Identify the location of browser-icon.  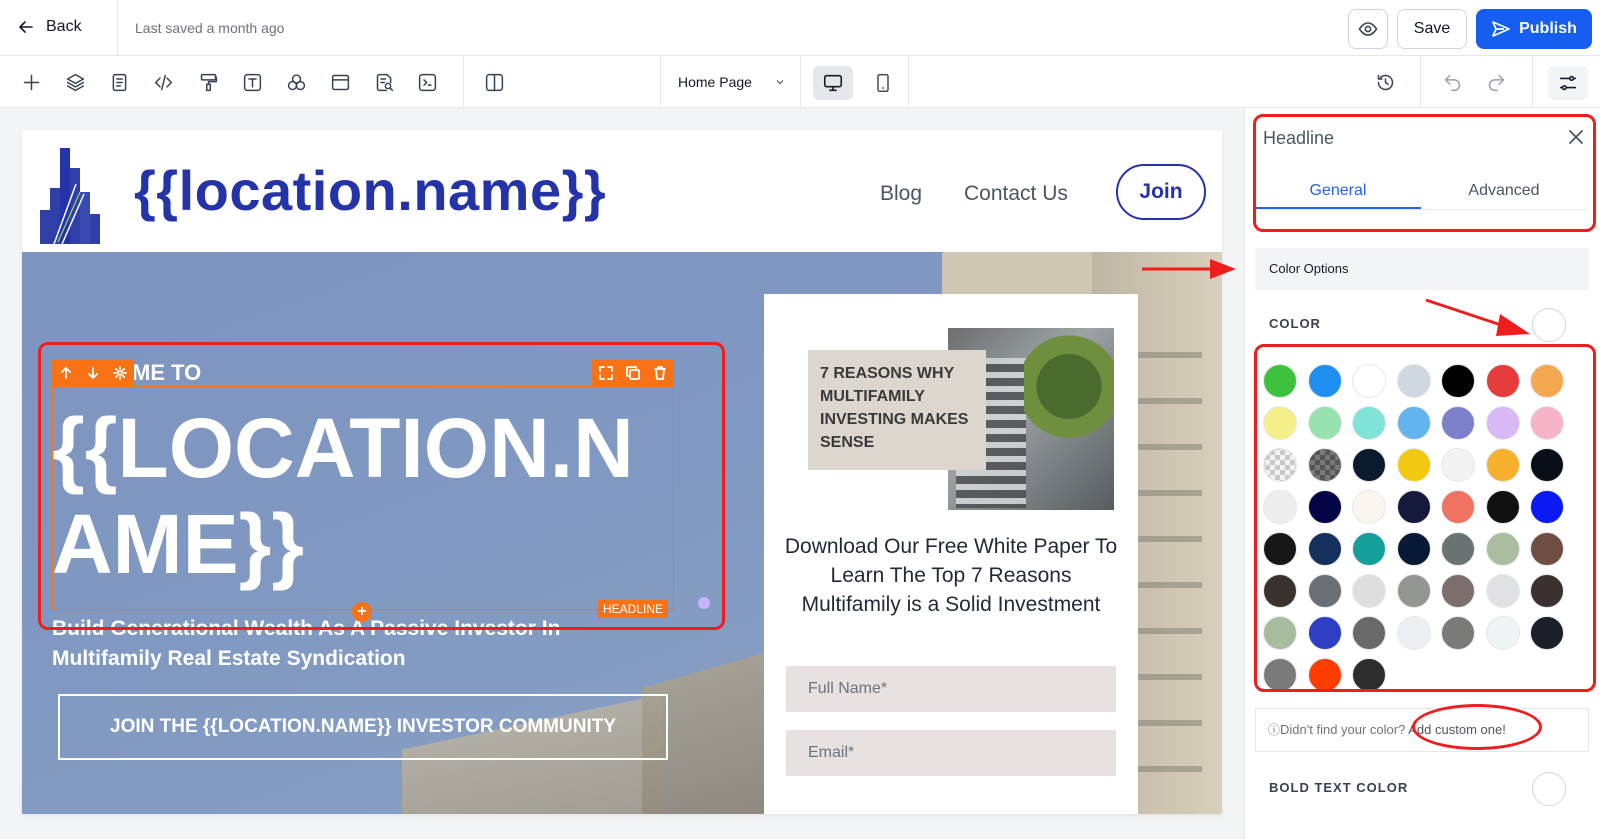
(340, 82).